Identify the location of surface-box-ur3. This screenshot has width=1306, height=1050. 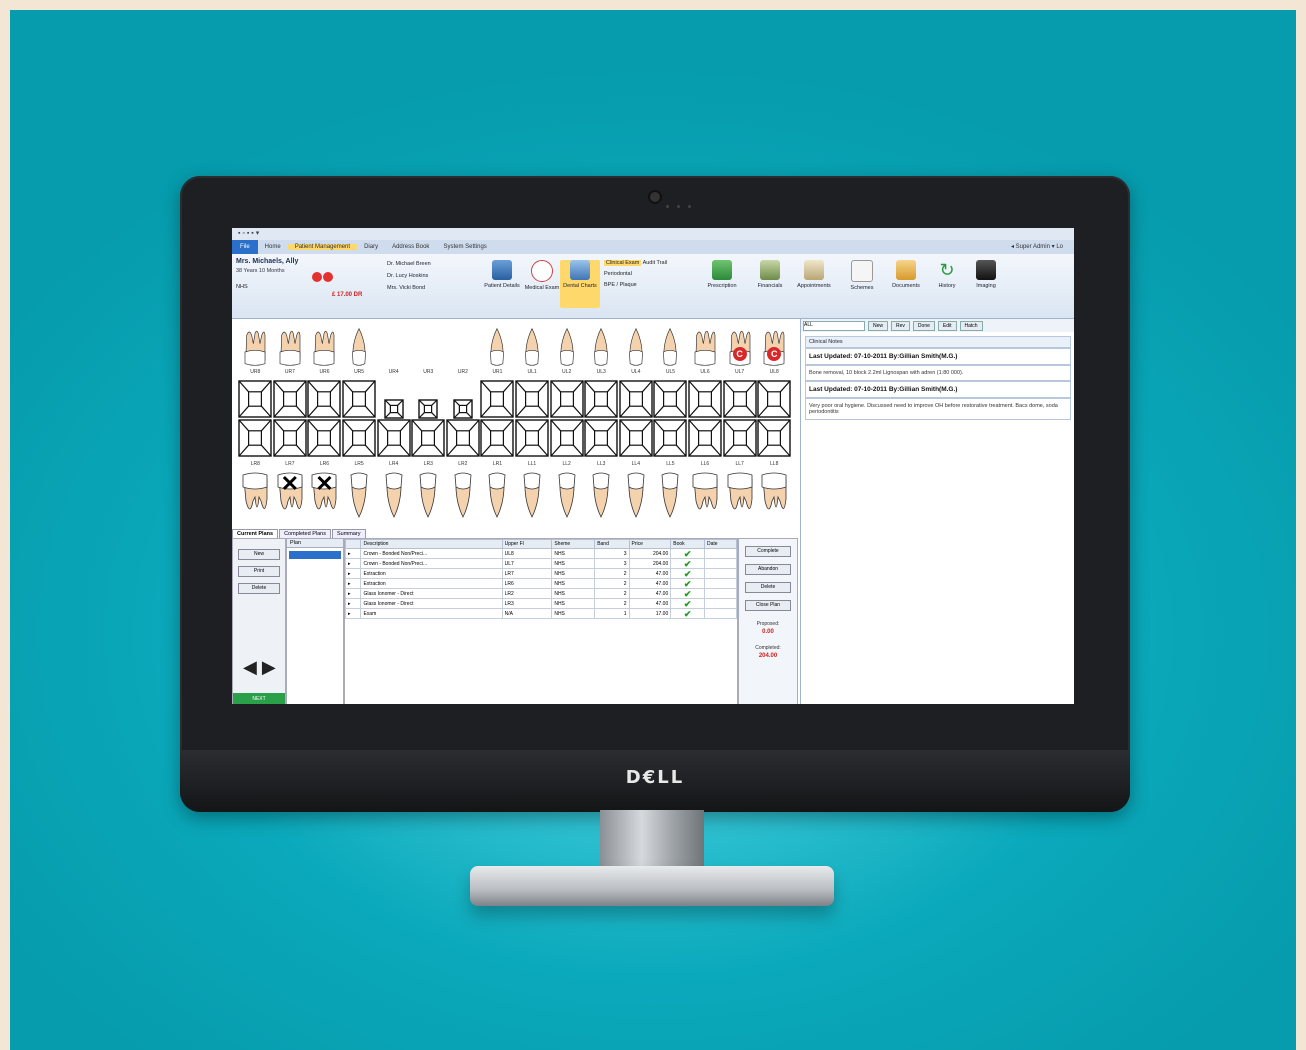
(428, 399).